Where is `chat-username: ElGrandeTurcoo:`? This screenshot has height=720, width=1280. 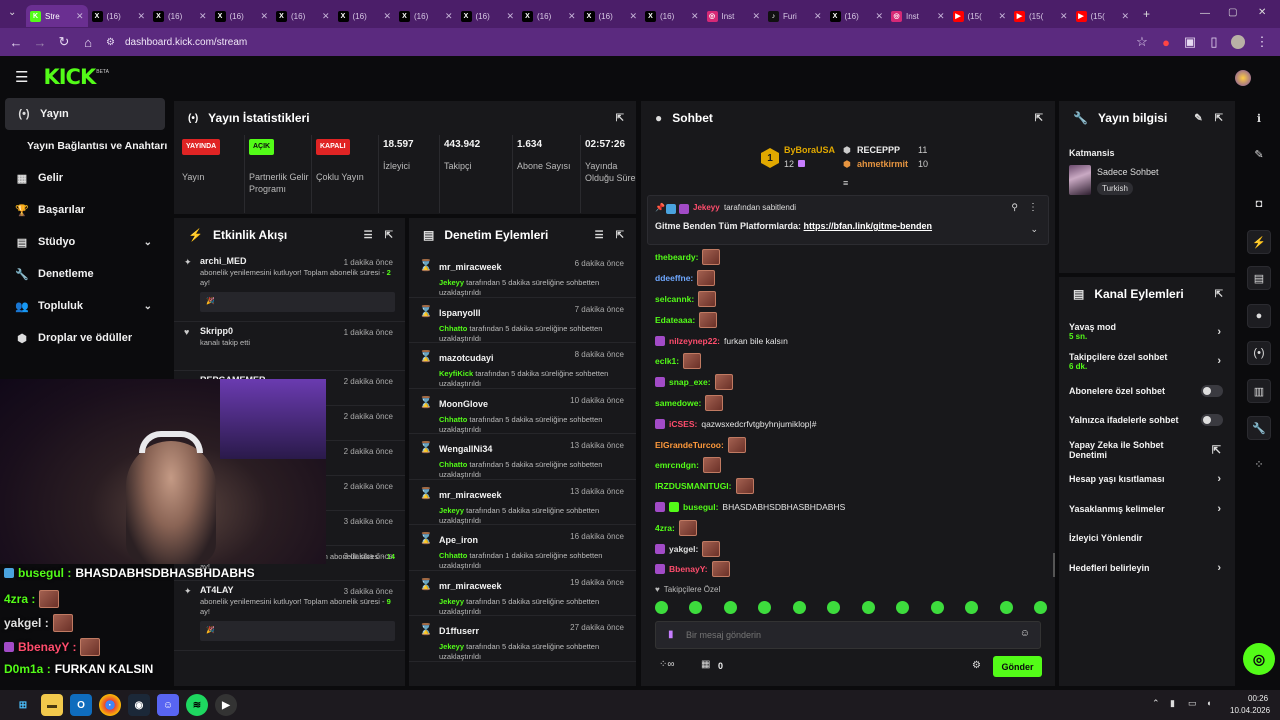
chat-username: ElGrandeTurcoo: is located at coordinates (689, 445).